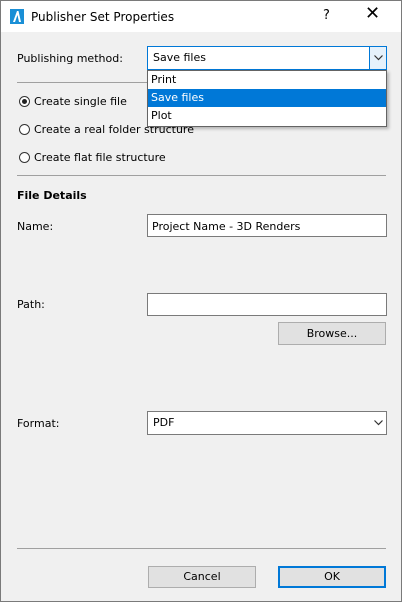 Image resolution: width=402 pixels, height=602 pixels. What do you see at coordinates (103, 17) in the screenshot?
I see `window-title: Publisher Set Properties` at bounding box center [103, 17].